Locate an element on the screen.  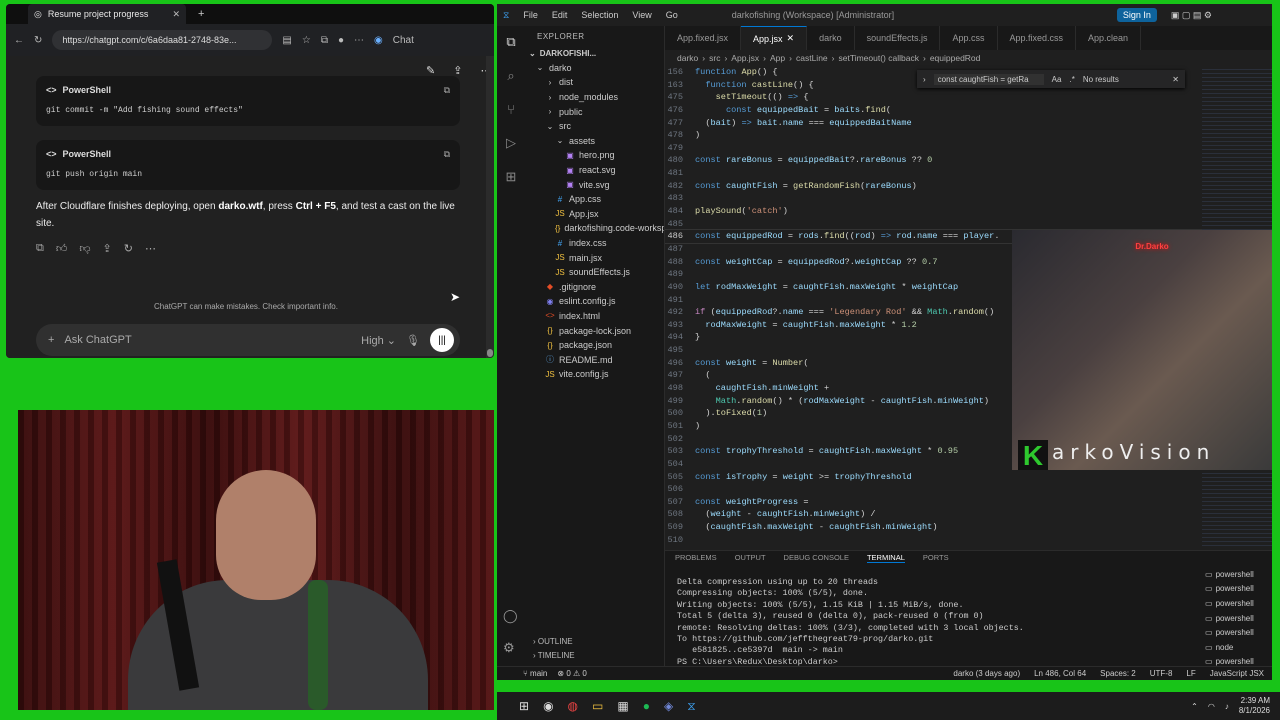
tree-item: ◉ eslint.config.js is located at coordinates (594, 301).